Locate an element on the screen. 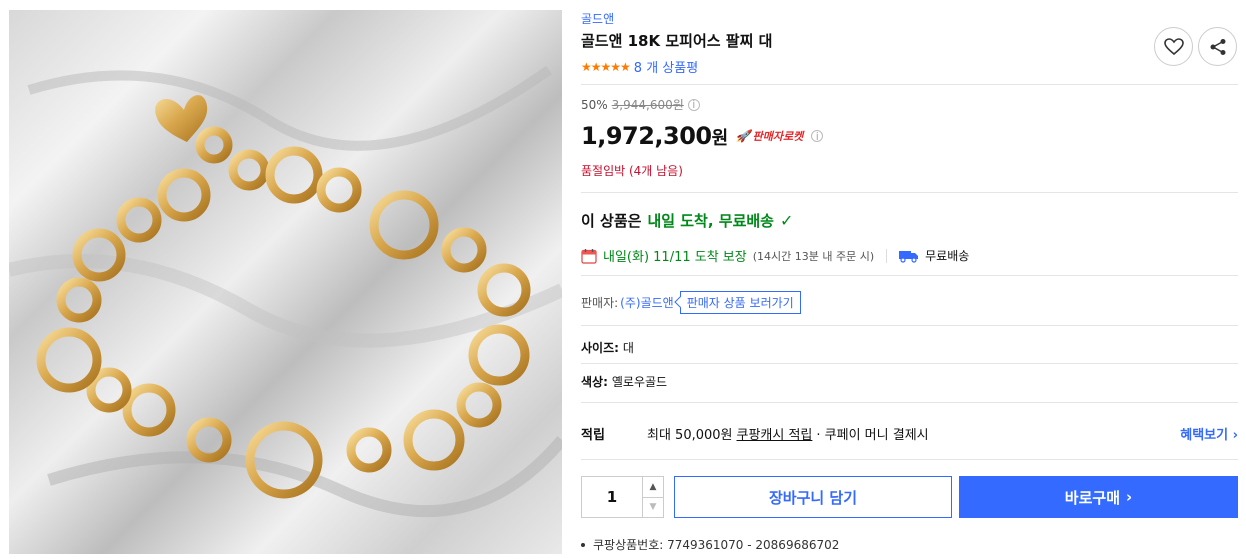 The image size is (1246, 559). free-shipping-label: 무료배송 is located at coordinates (947, 256).